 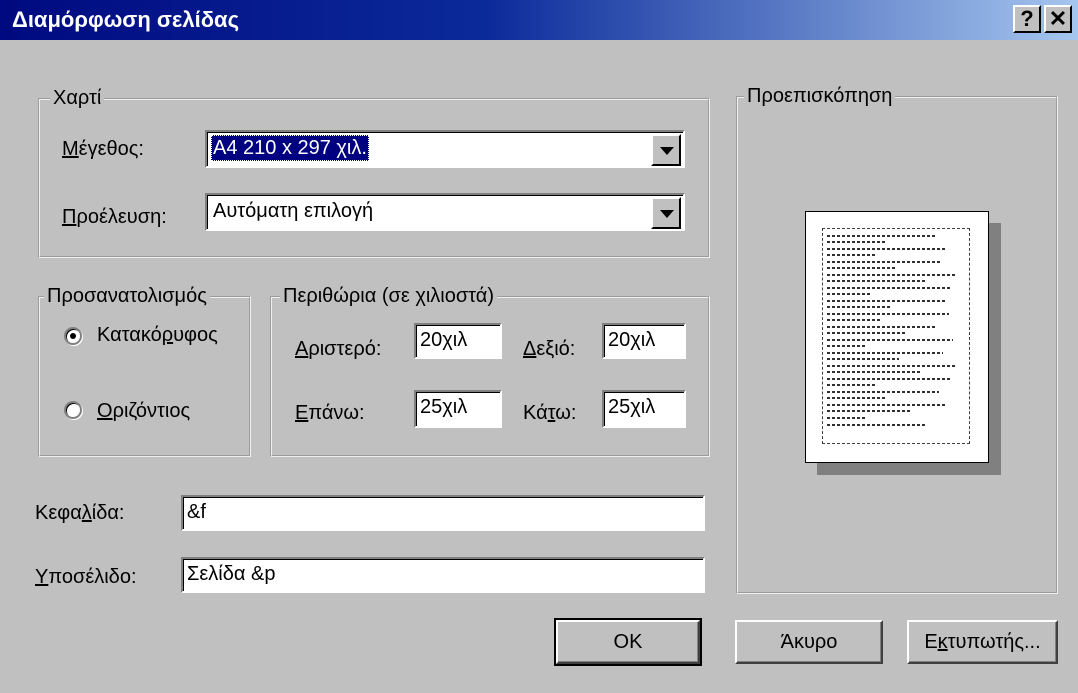 I want to click on paper-size-select: A4 210 x 297 χιλ., so click(x=445, y=149).